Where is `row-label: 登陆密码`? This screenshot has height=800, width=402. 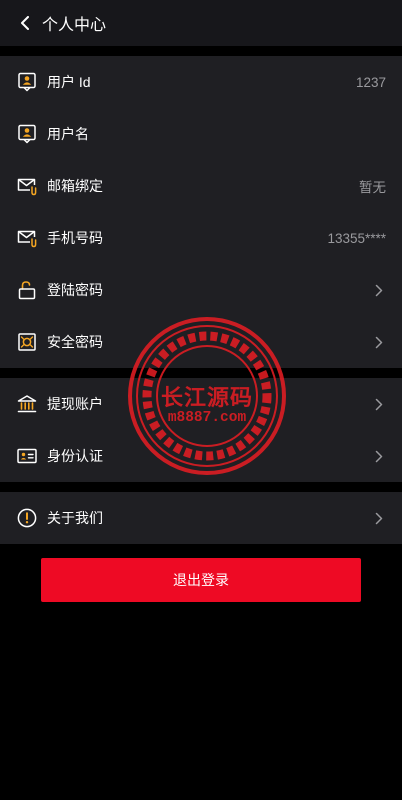 row-label: 登陆密码 is located at coordinates (75, 290).